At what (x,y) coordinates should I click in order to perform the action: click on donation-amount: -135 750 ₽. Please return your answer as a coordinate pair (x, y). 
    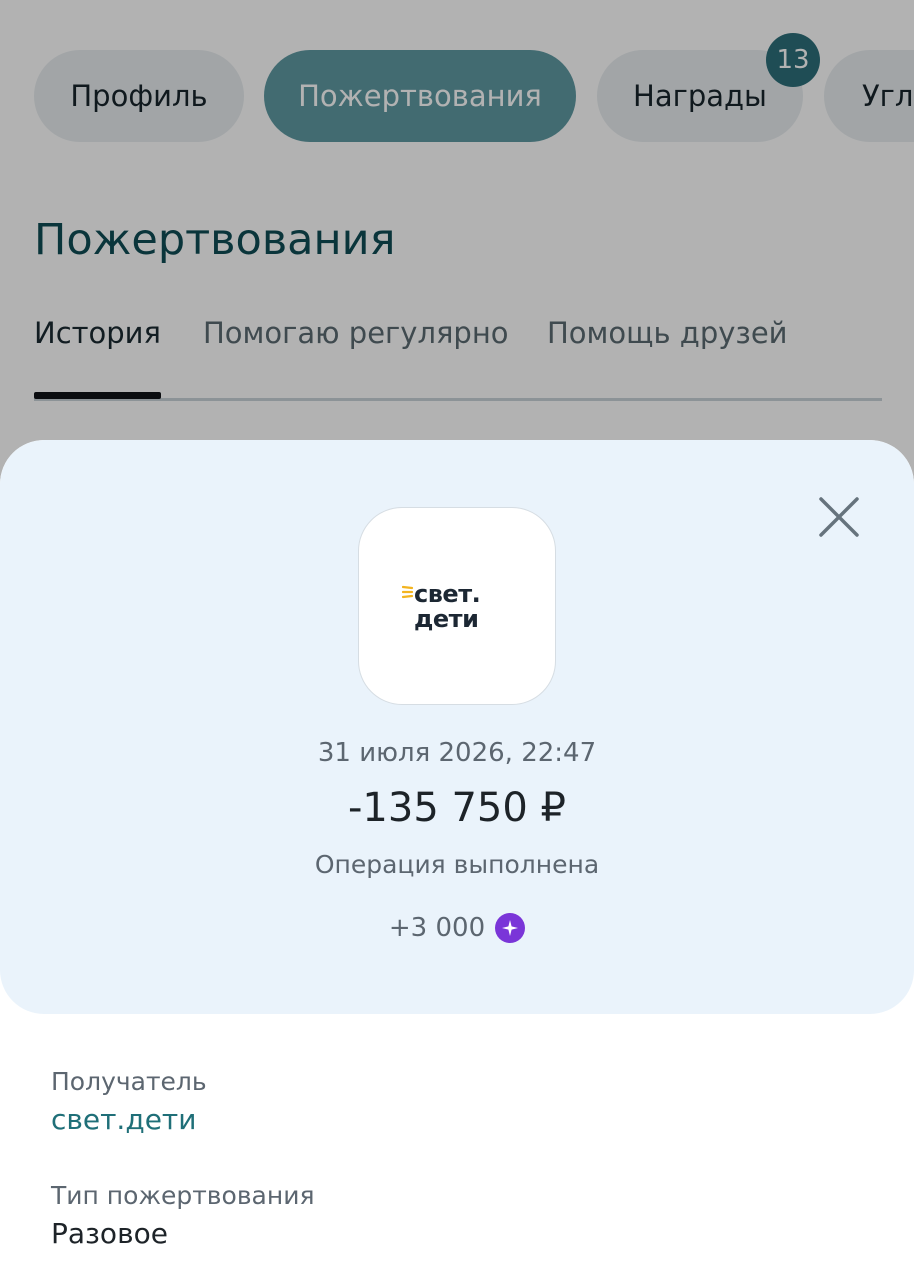
    Looking at the image, I should click on (456, 808).